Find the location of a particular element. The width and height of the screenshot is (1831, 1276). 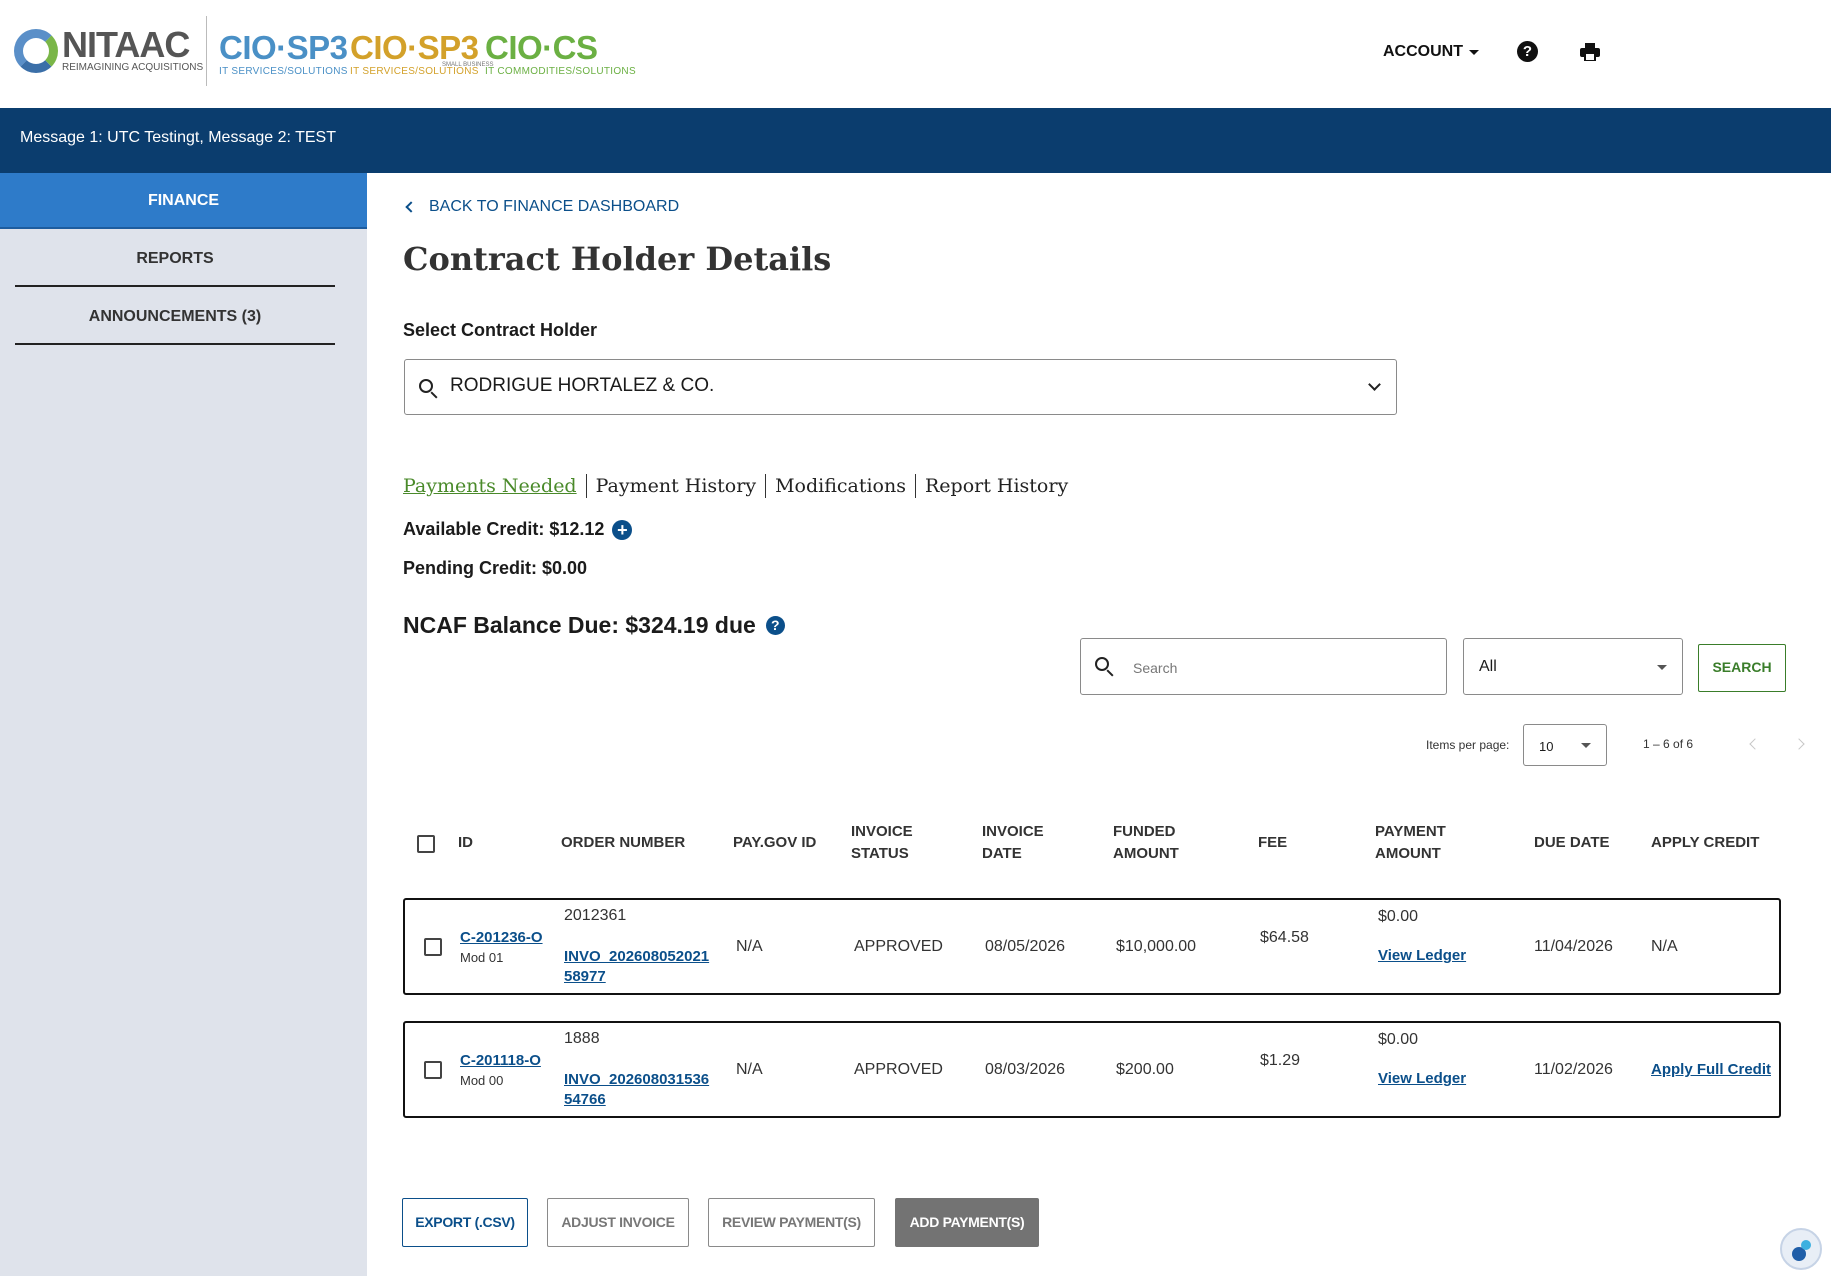

available-credit-text: Available Credit: $12.12 is located at coordinates (504, 529).